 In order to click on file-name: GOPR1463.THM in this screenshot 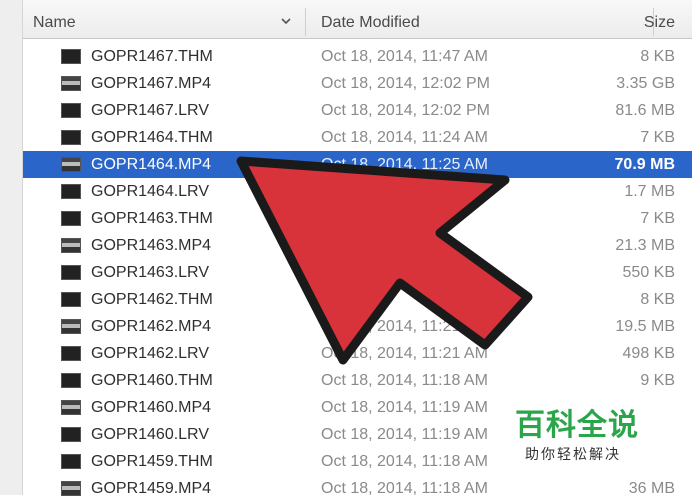, I will do `click(152, 218)`.